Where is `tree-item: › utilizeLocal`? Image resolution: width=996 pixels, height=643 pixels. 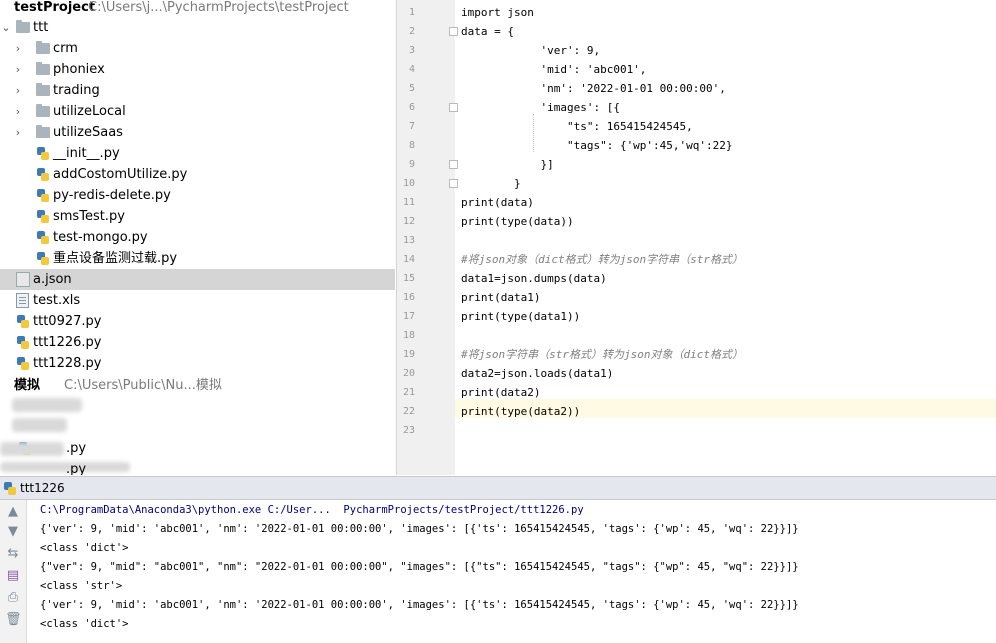
tree-item: › utilizeLocal is located at coordinates (197, 111).